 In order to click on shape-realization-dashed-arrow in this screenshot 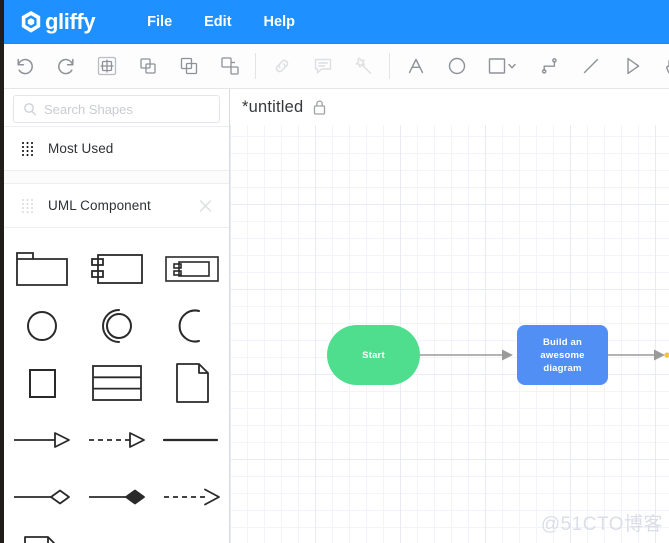, I will do `click(116, 439)`.